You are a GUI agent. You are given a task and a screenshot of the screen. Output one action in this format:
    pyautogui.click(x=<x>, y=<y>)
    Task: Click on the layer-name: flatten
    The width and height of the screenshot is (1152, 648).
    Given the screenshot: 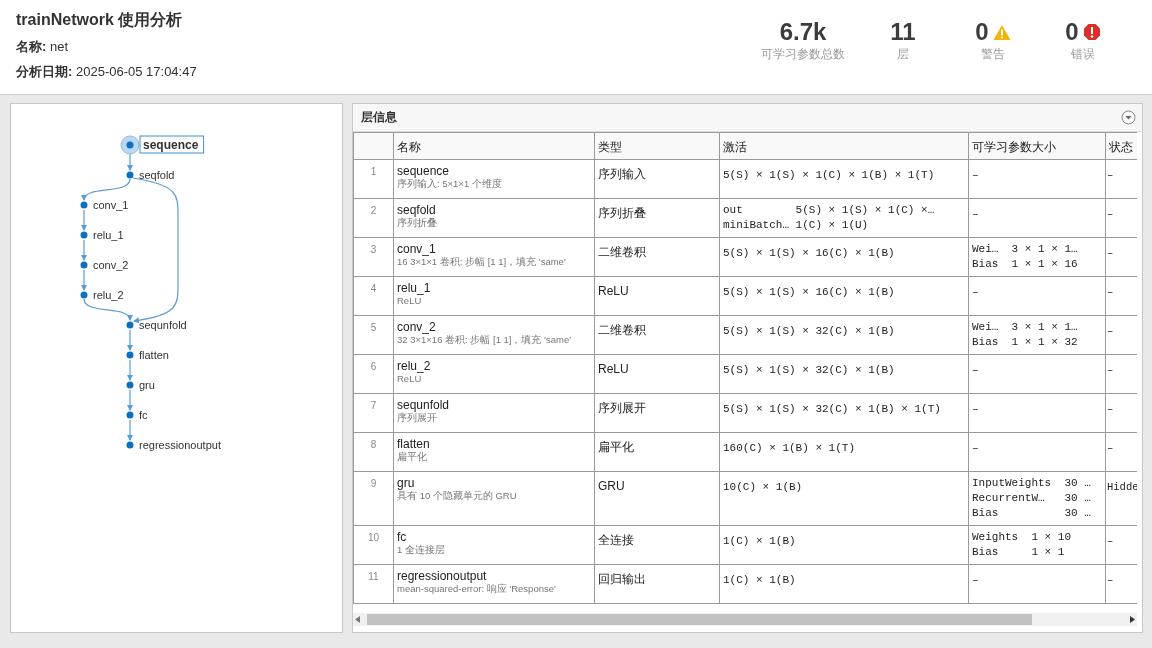 What is the action you would take?
    pyautogui.click(x=414, y=444)
    